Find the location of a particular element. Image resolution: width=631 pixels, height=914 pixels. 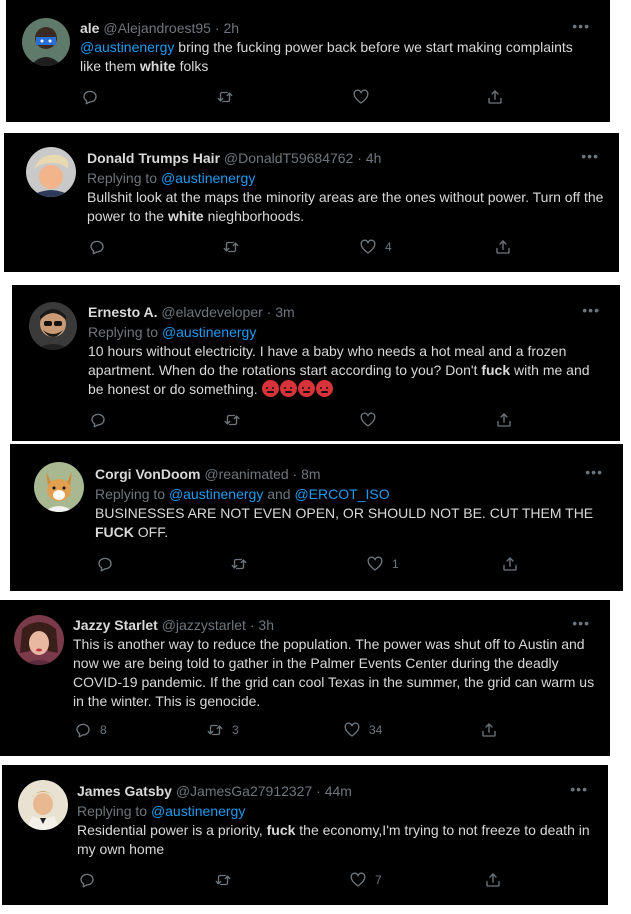

like-button: 4 is located at coordinates (375, 247).